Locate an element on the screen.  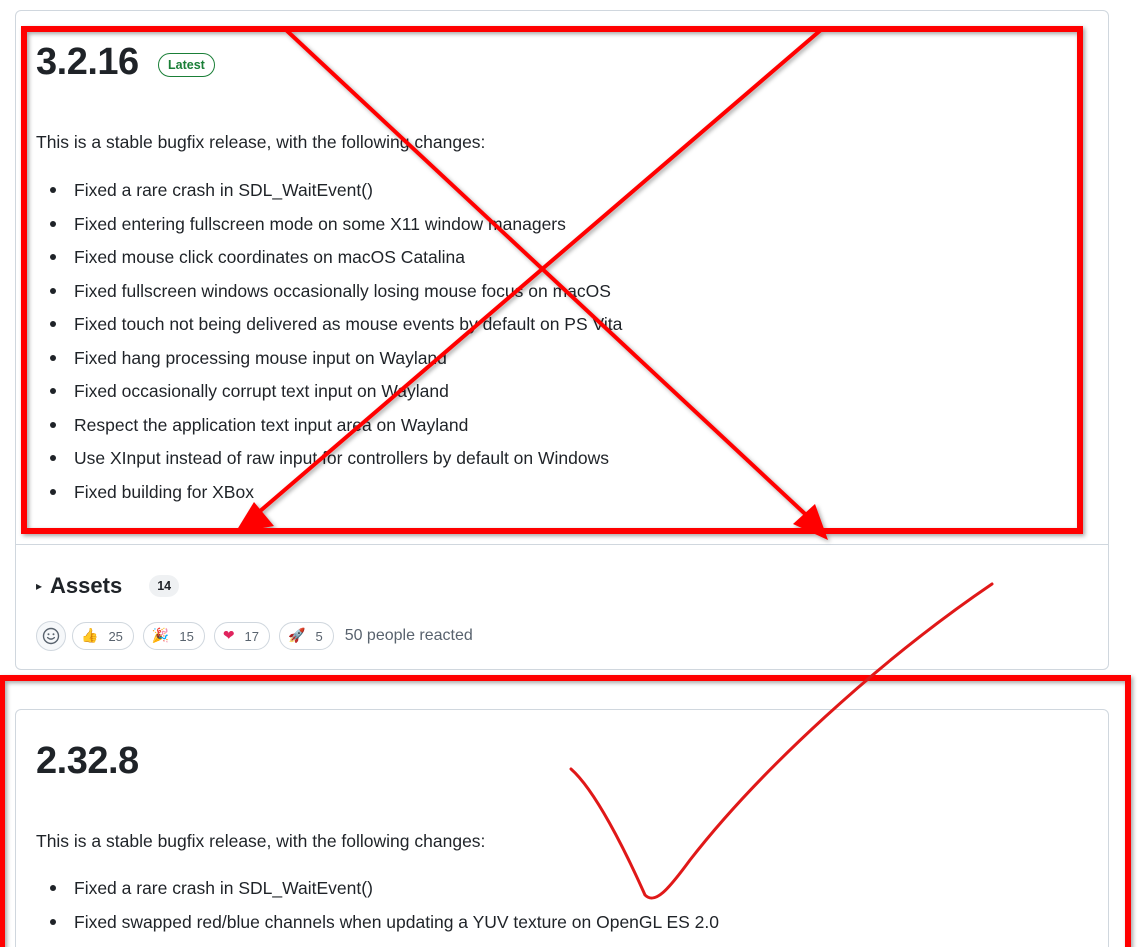
release-title: 2.32.8 is located at coordinates (87, 761).